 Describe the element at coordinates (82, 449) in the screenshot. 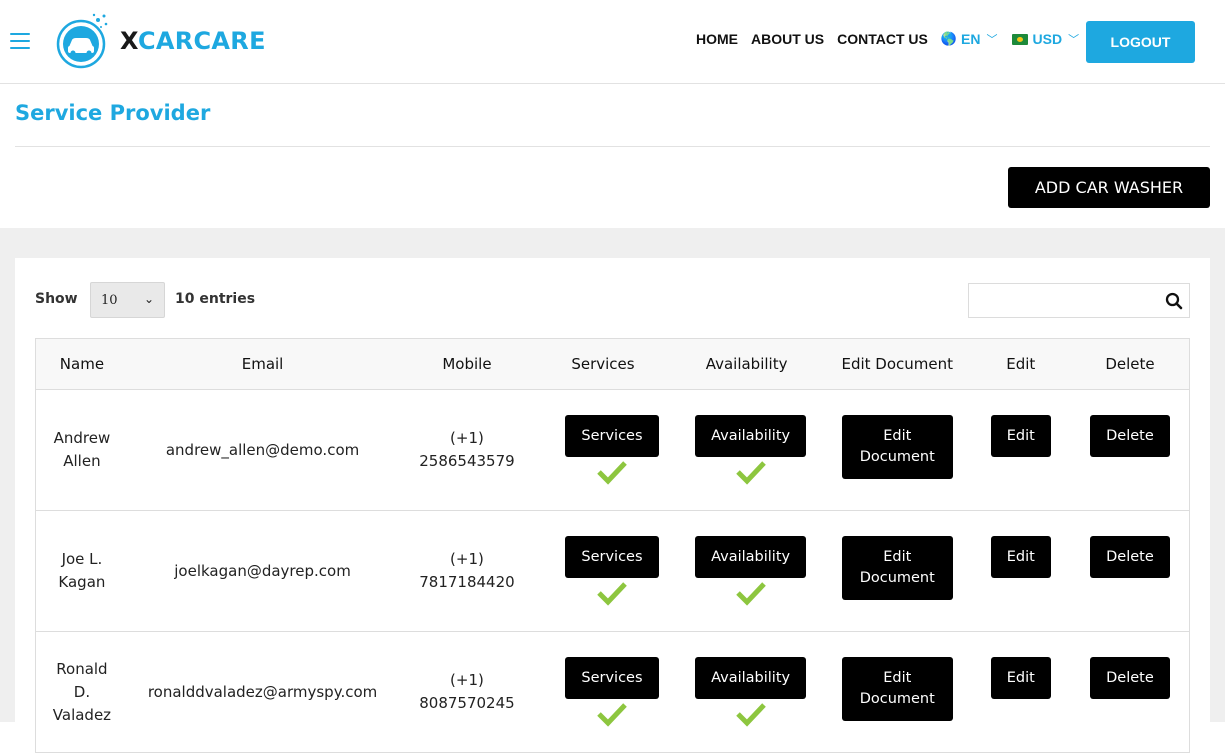

I see `row-name: Andrew Allen` at that location.